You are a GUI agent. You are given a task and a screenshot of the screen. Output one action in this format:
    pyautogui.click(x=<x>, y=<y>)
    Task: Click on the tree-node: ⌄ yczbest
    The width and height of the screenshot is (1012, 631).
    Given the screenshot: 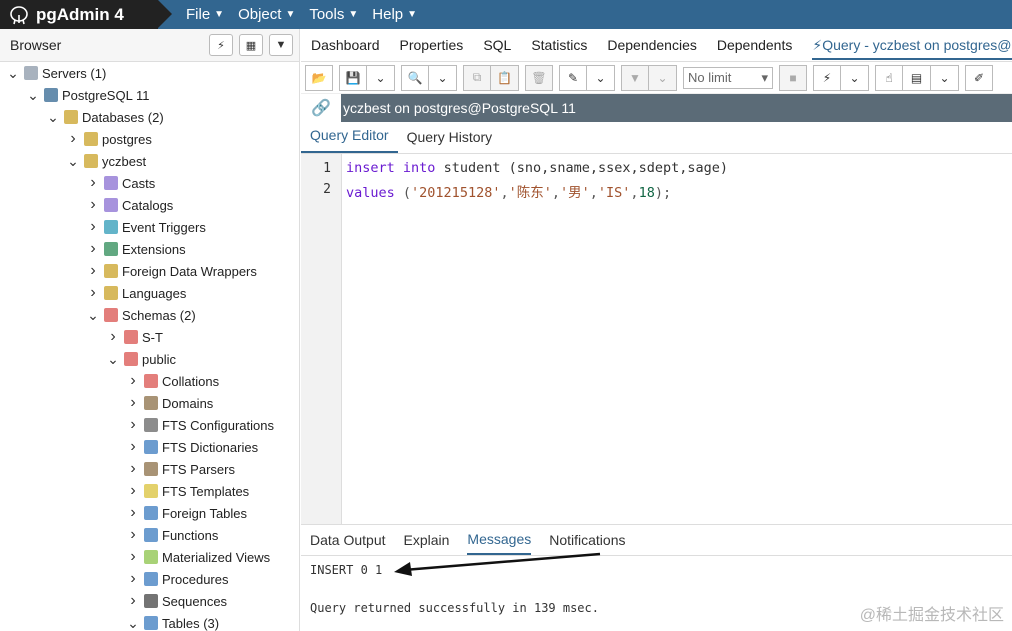 What is the action you would take?
    pyautogui.click(x=106, y=161)
    